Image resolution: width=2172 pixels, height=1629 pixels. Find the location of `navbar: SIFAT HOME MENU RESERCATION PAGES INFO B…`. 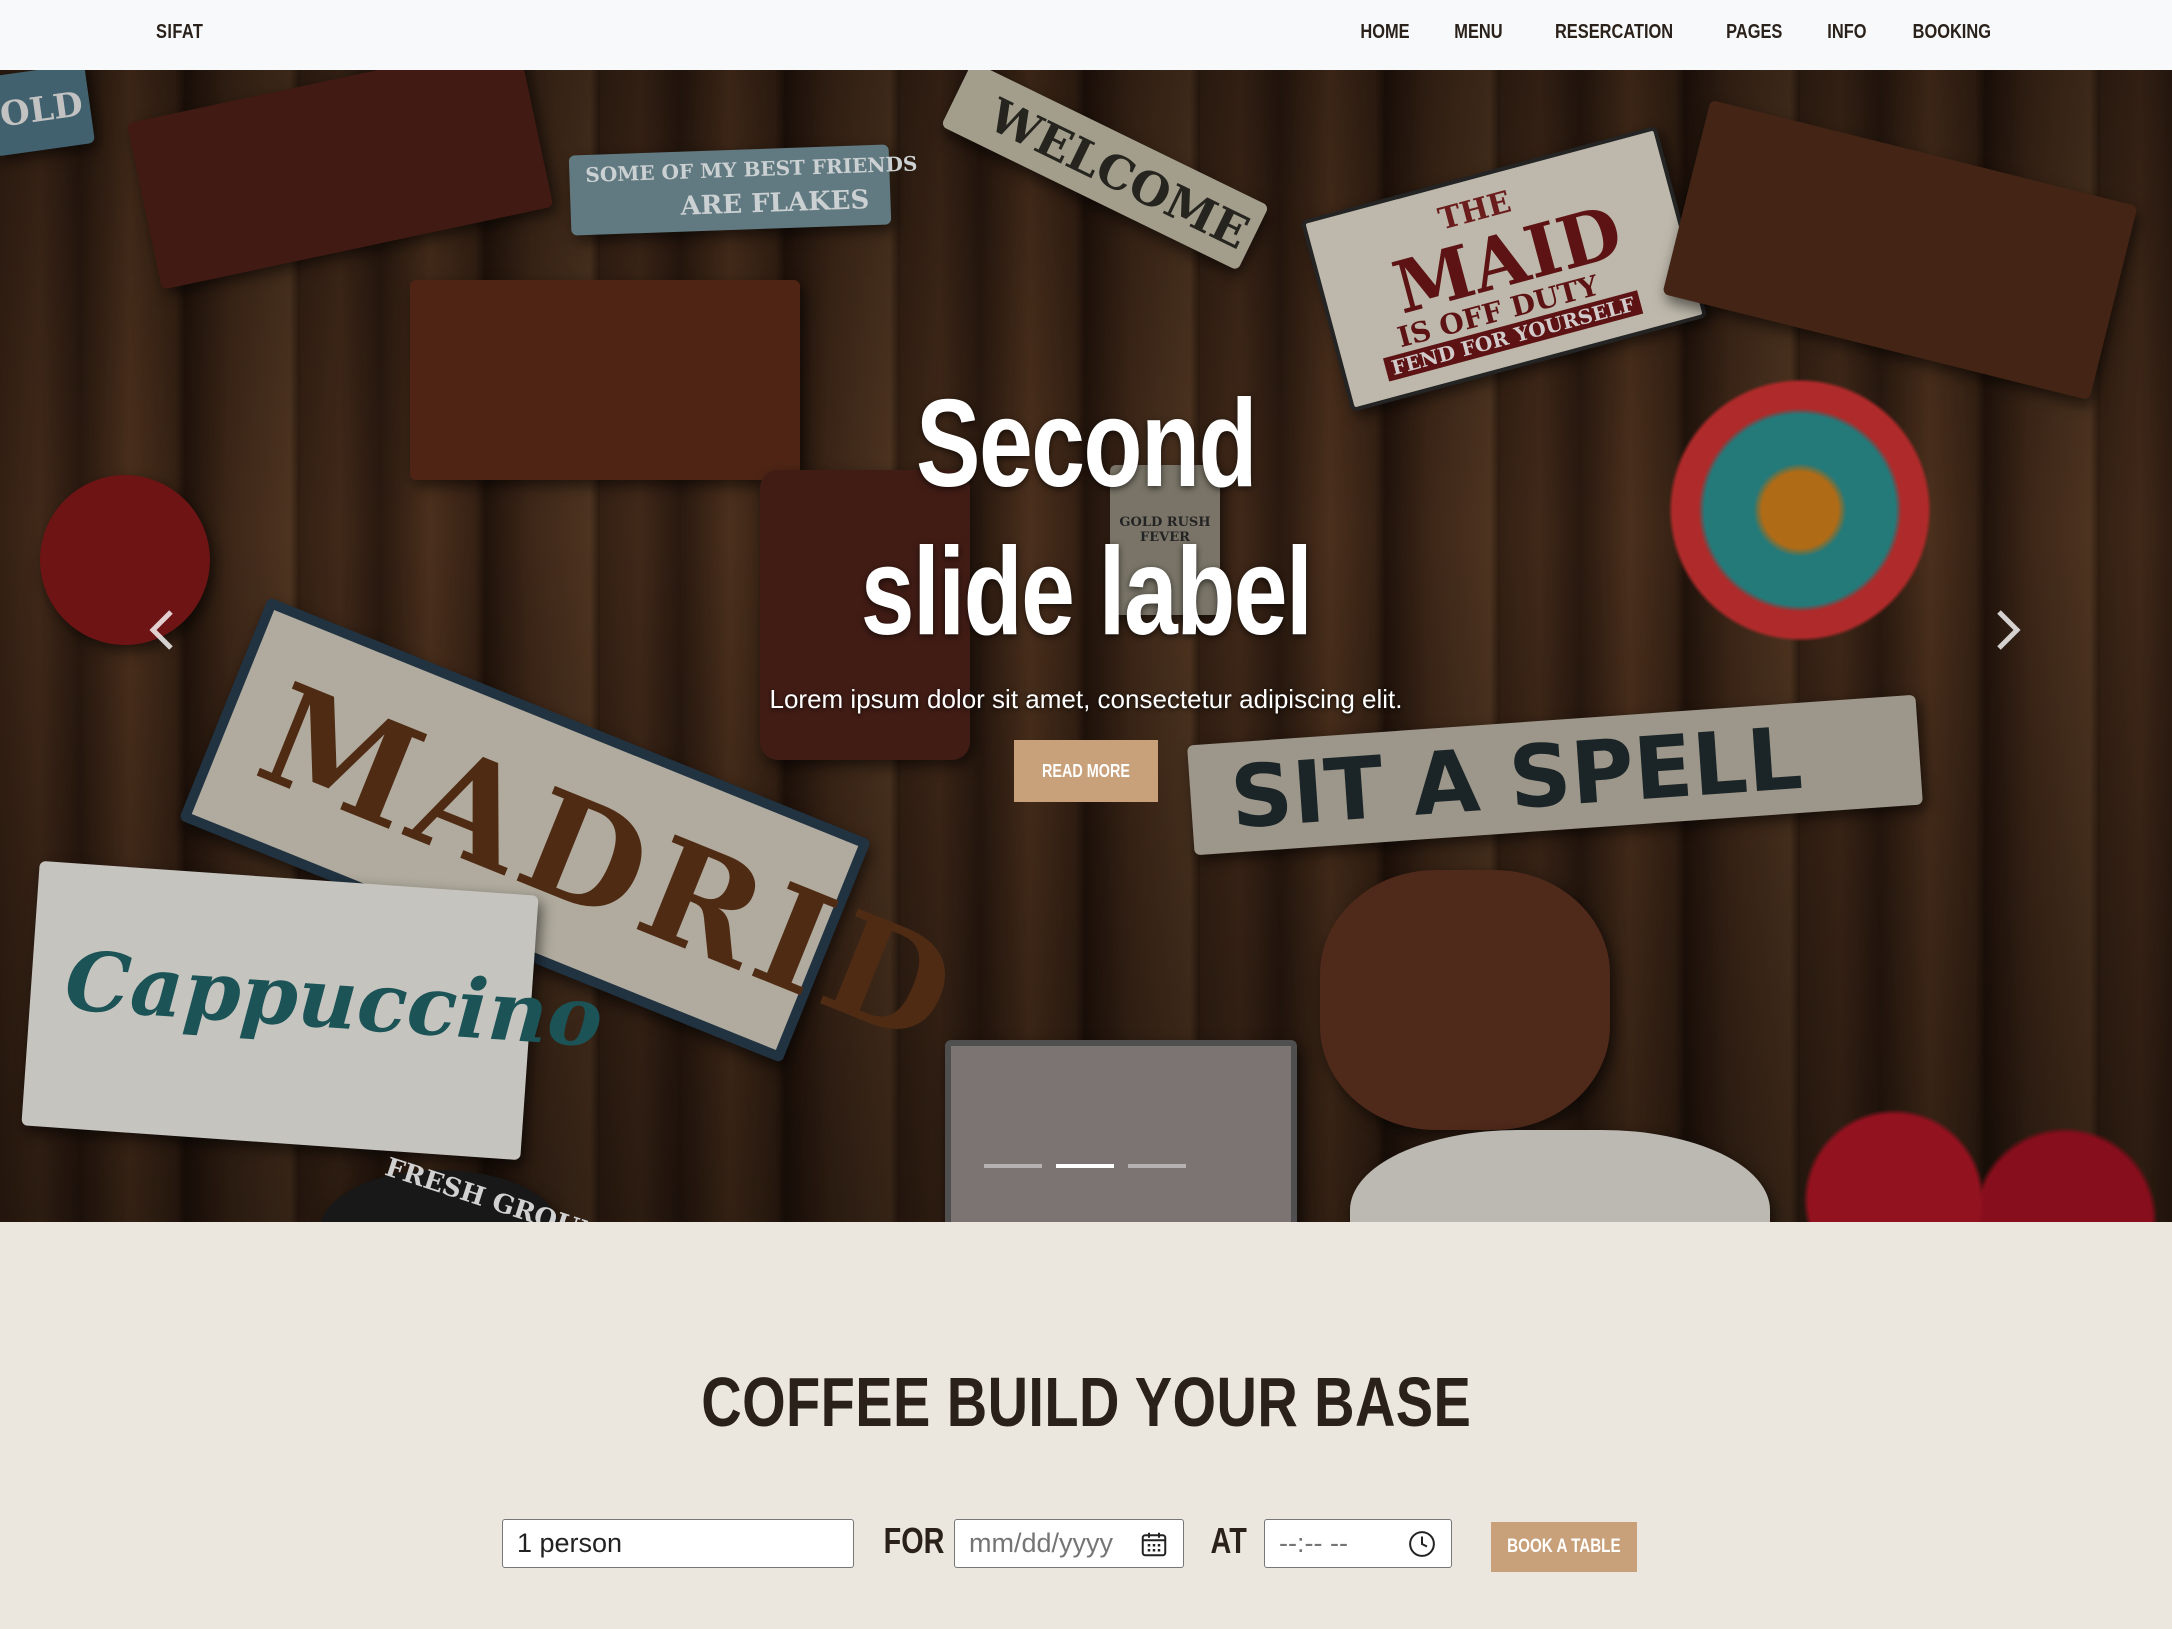

navbar: SIFAT HOME MENU RESERCATION PAGES INFO B… is located at coordinates (1086, 35).